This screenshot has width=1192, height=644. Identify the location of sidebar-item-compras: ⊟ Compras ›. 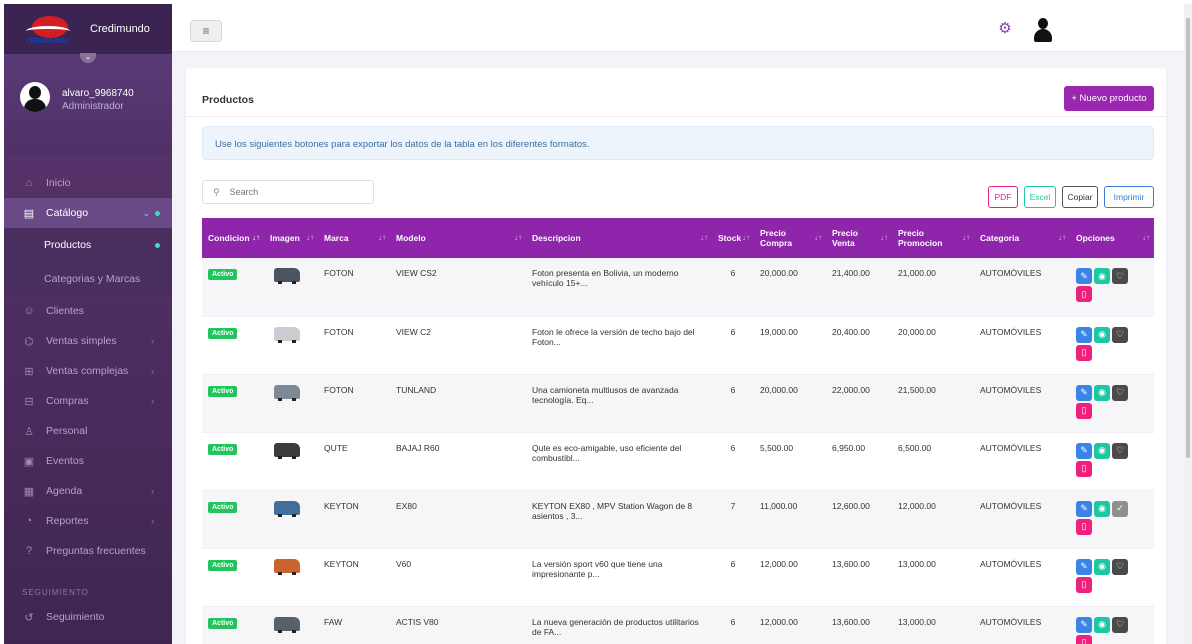
(88, 401).